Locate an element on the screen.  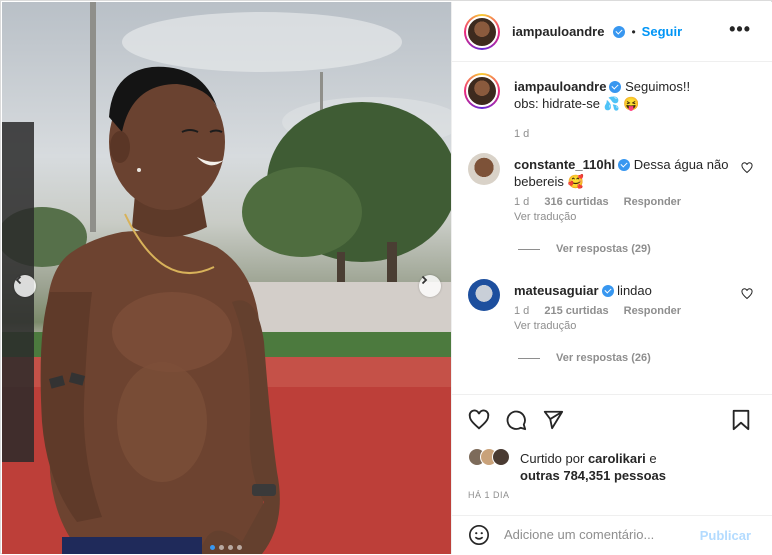
comment-text: lindao is located at coordinates (634, 290).